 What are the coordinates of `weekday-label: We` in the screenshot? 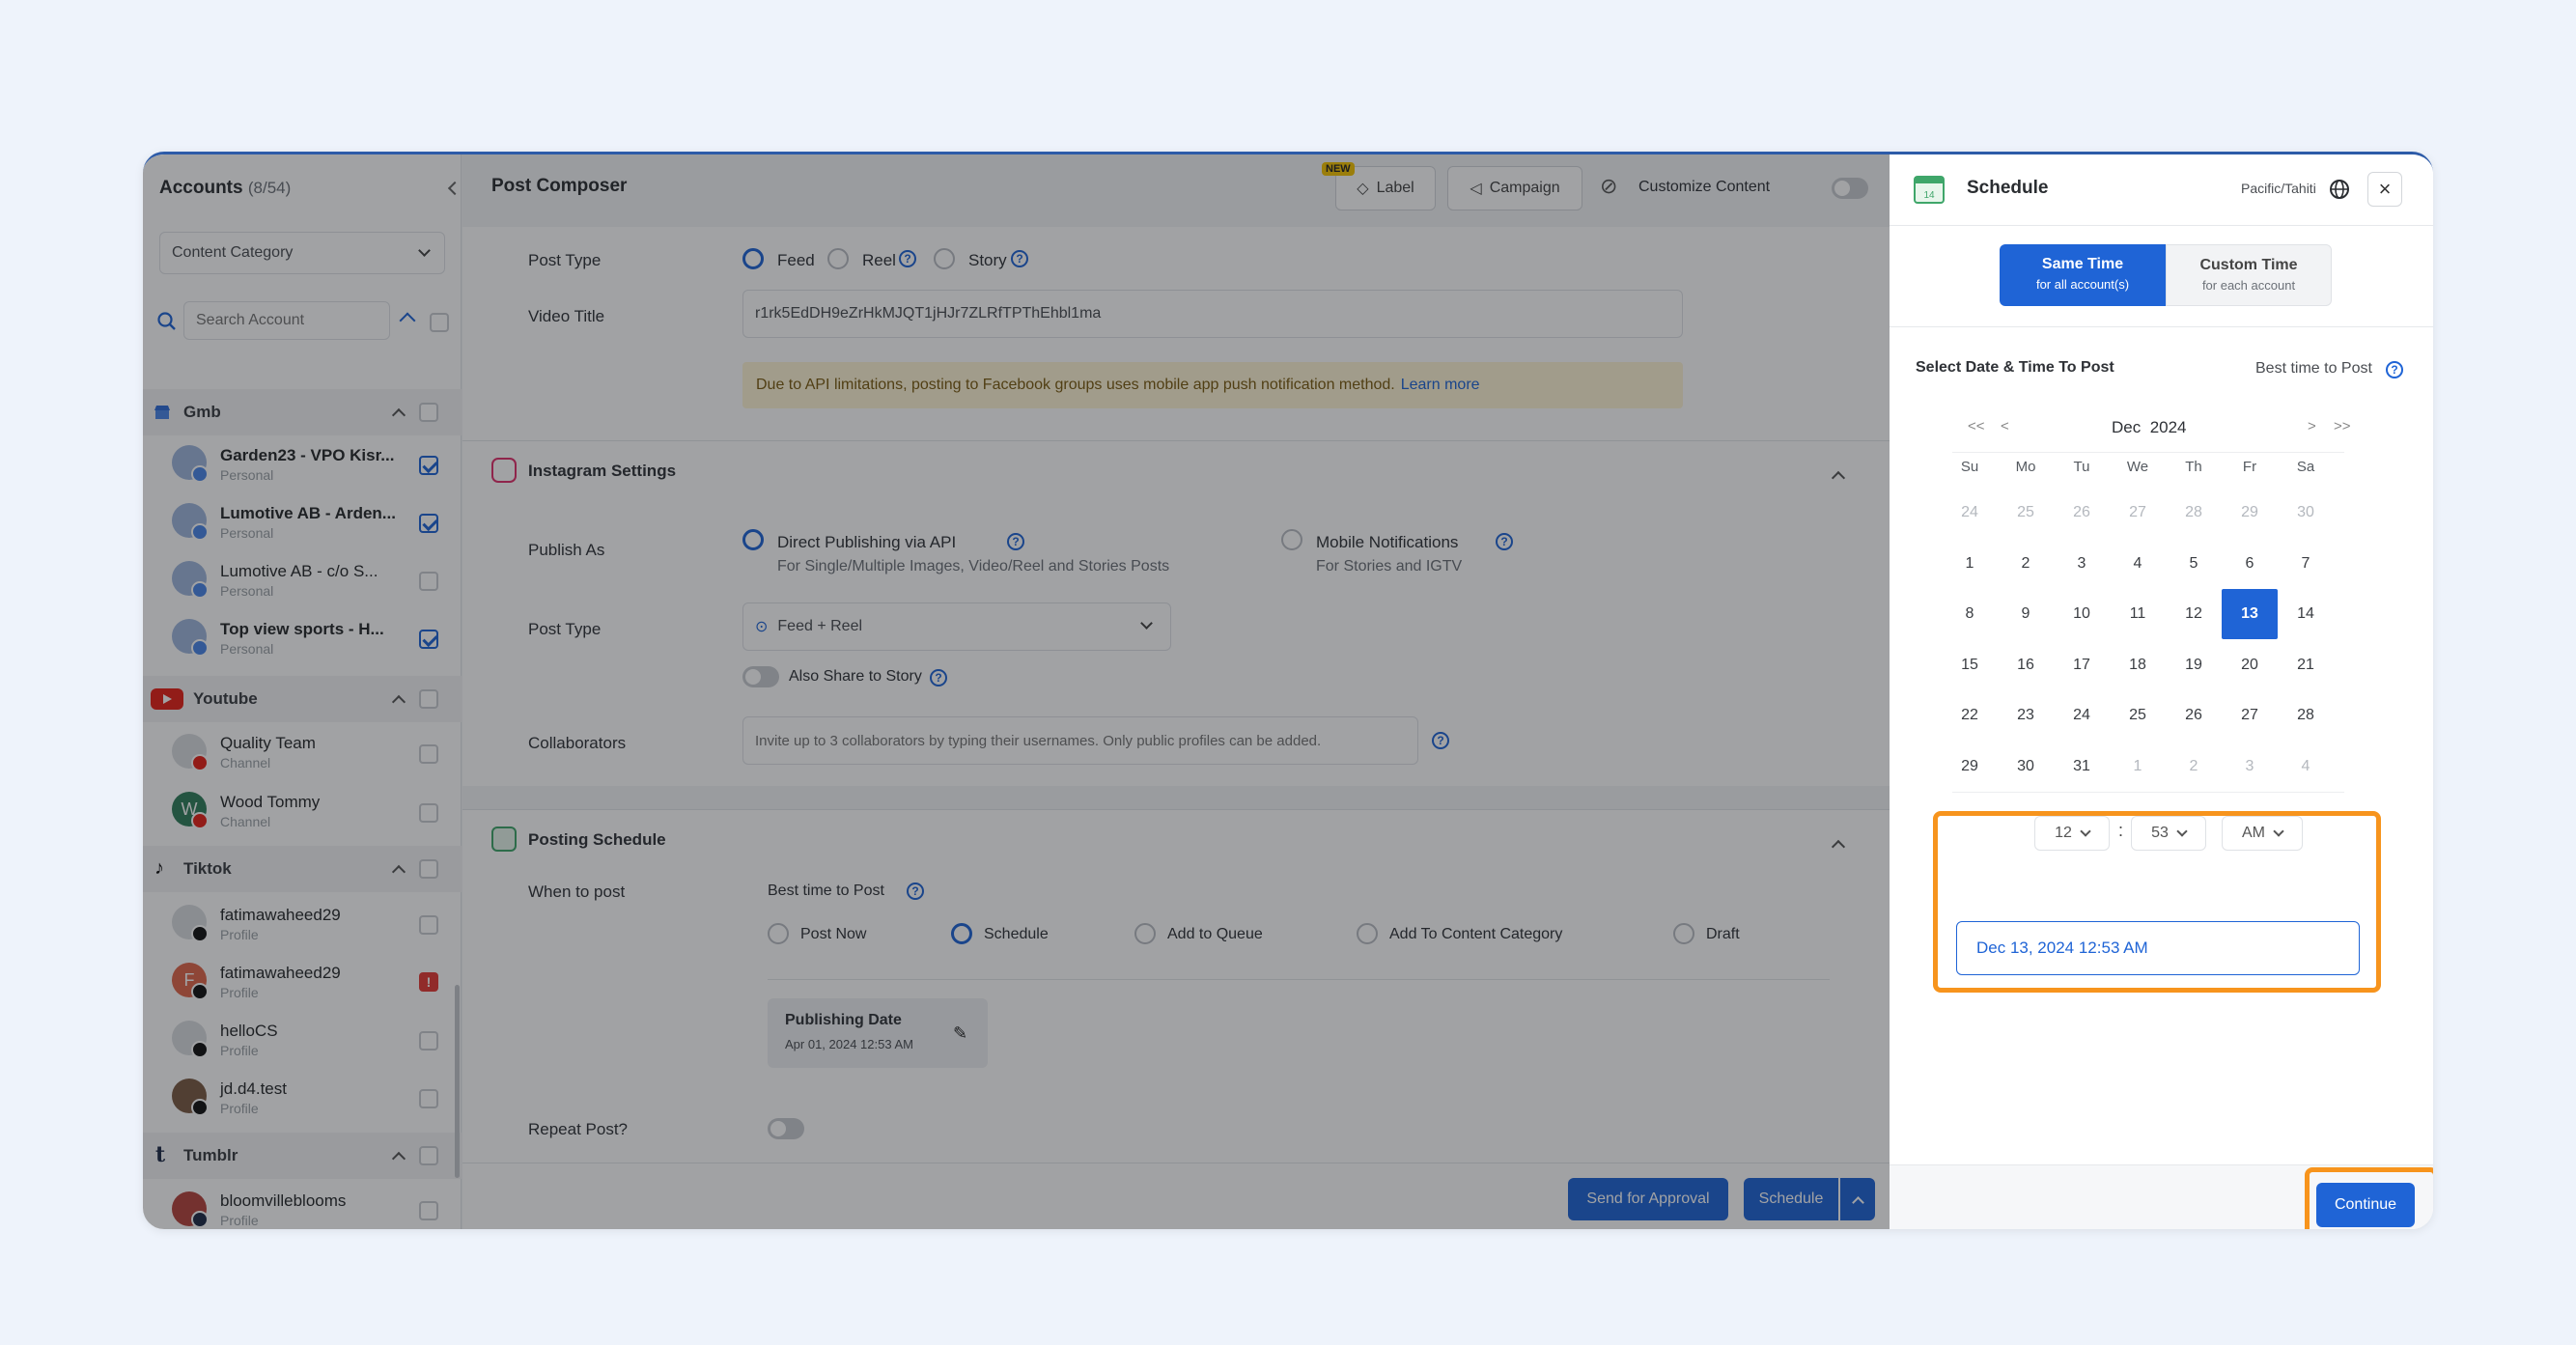 It's located at (2137, 467).